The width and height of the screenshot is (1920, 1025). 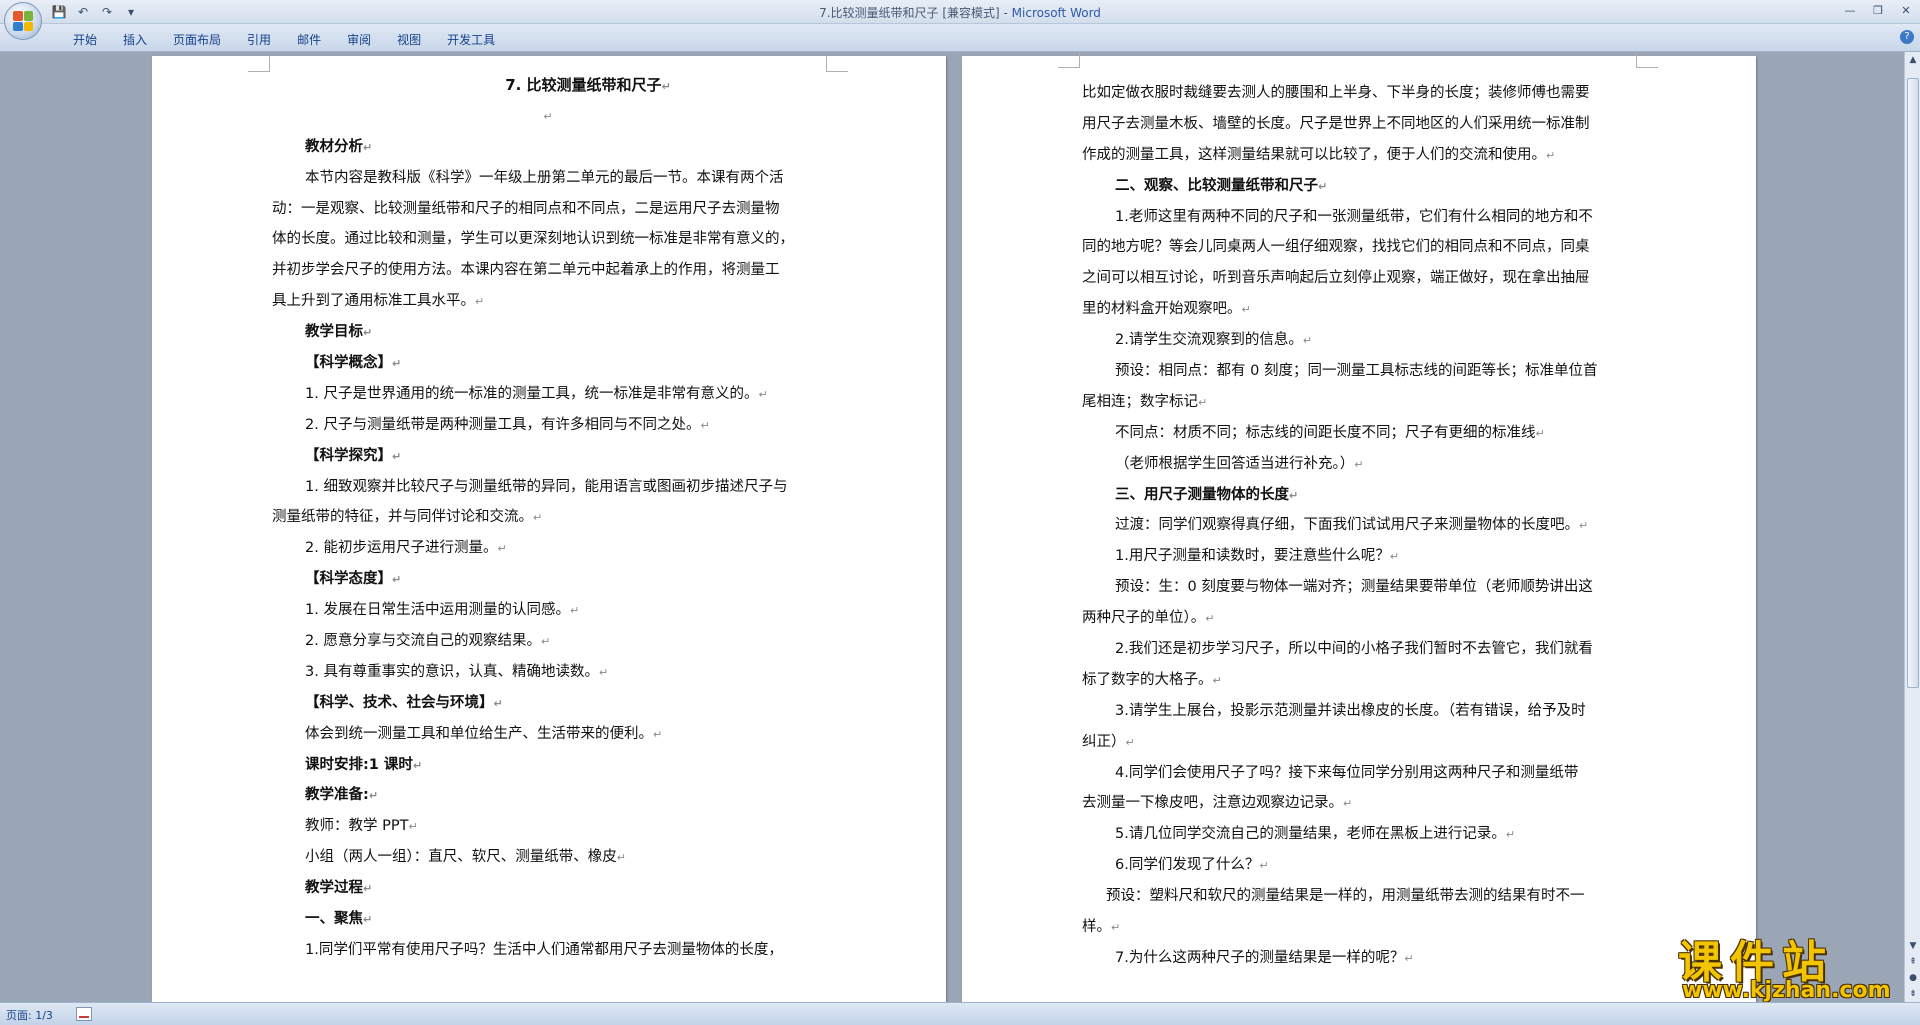 What do you see at coordinates (548, 795) in the screenshot?
I see `text-line: 教学准备:↵` at bounding box center [548, 795].